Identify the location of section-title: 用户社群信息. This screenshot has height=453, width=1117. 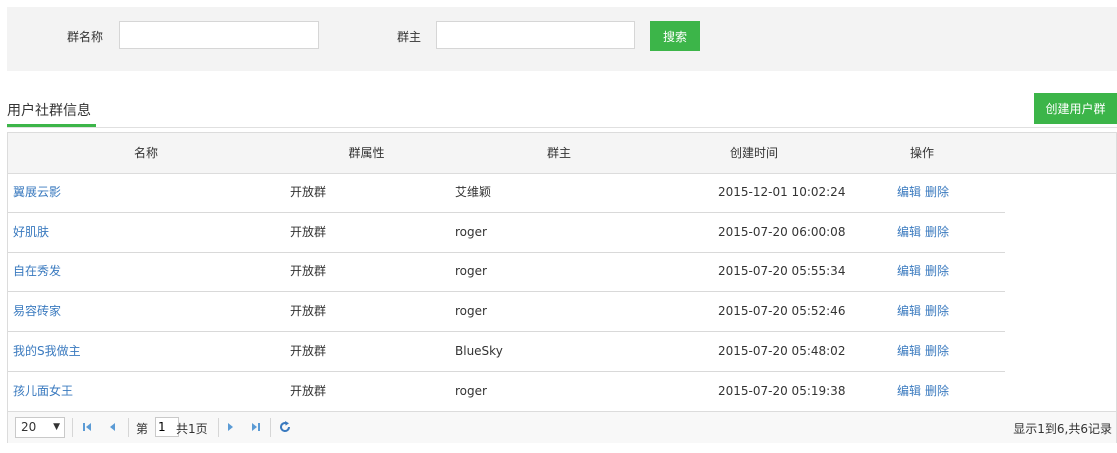
(49, 111).